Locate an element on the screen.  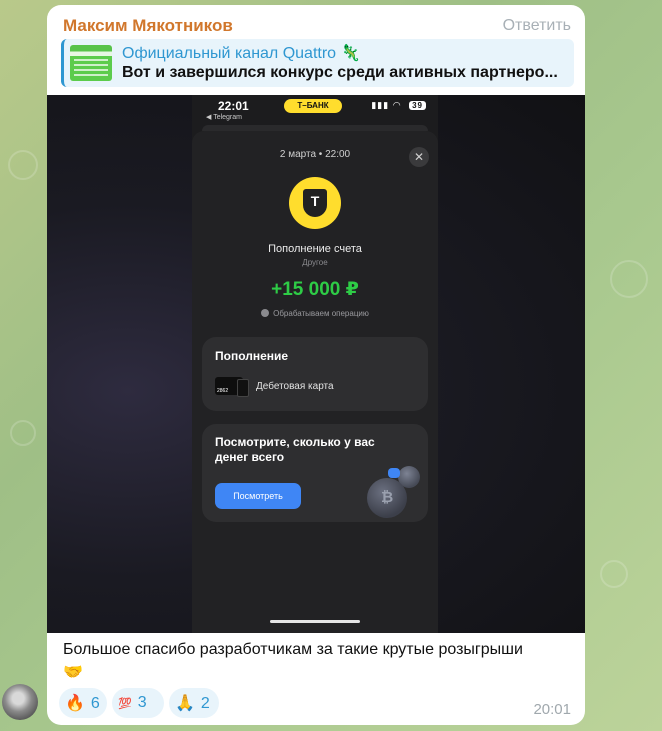
operation-date: 2 марта • 22:00 is located at coordinates (315, 154).